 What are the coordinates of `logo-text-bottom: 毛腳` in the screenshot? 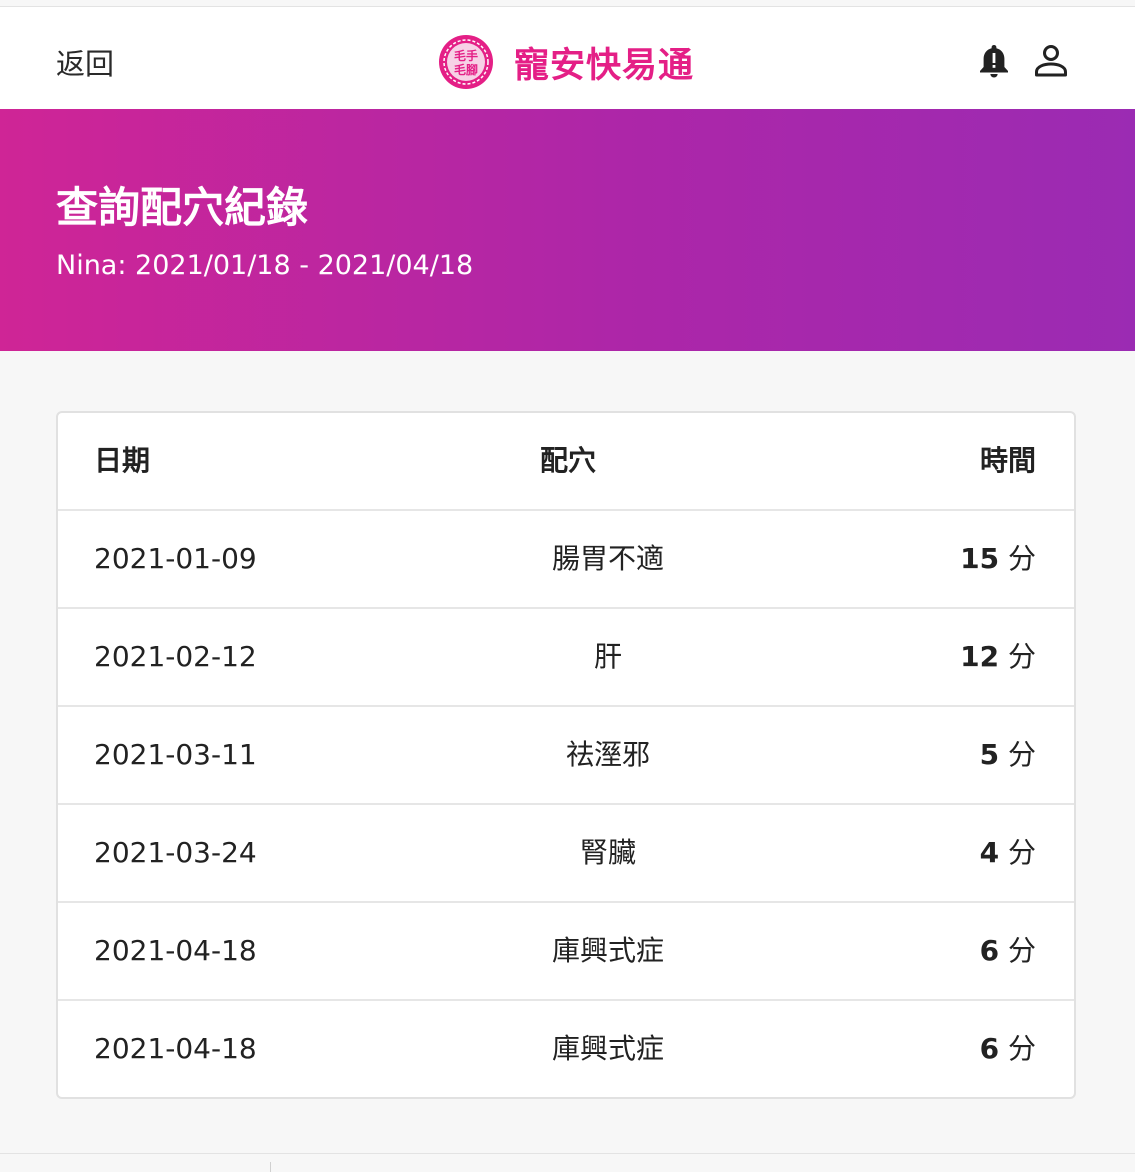 It's located at (466, 69).